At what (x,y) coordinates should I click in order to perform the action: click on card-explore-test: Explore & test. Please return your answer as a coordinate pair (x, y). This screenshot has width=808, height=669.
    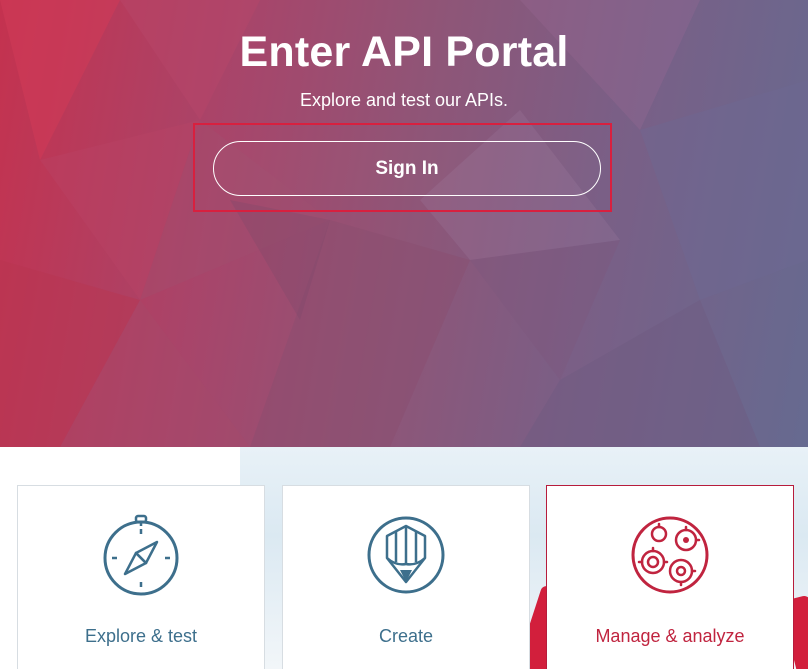
    Looking at the image, I should click on (141, 577).